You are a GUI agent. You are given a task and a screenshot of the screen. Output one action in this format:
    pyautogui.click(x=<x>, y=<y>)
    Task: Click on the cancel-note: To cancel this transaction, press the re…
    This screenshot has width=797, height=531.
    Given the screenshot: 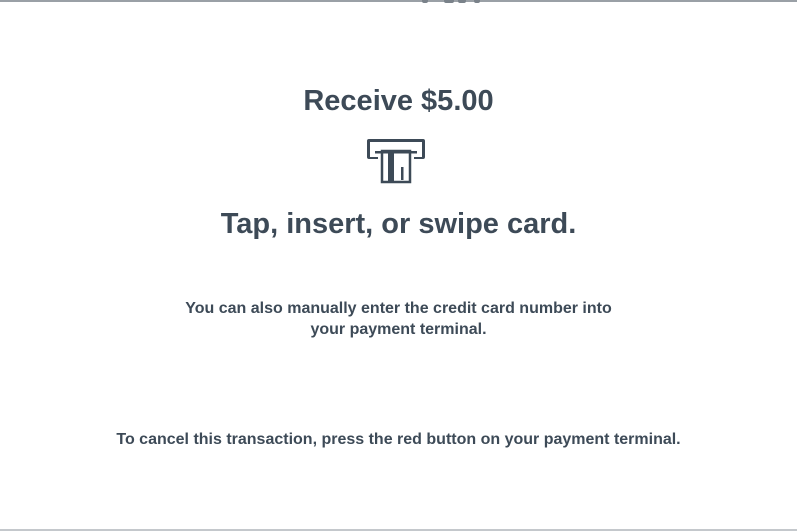 What is the action you would take?
    pyautogui.click(x=398, y=439)
    